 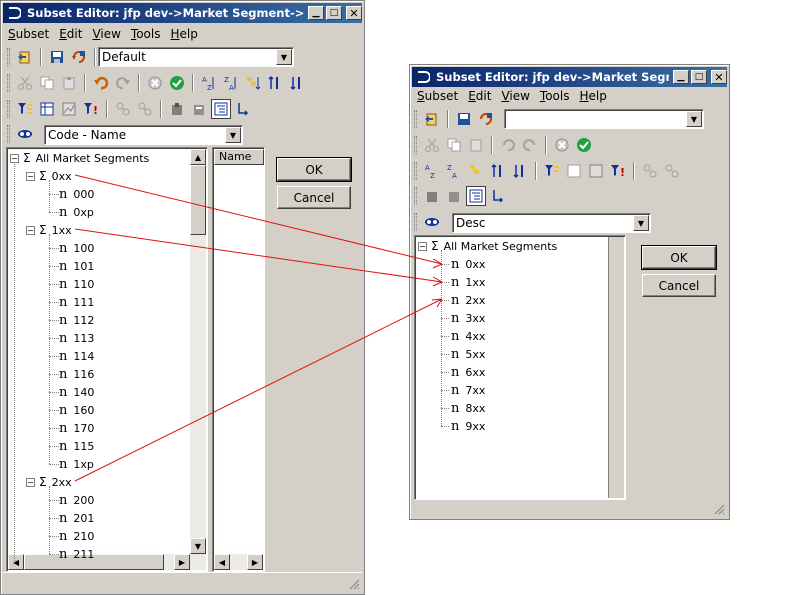 I want to click on tree-leaf: n 111, so click(x=76, y=302).